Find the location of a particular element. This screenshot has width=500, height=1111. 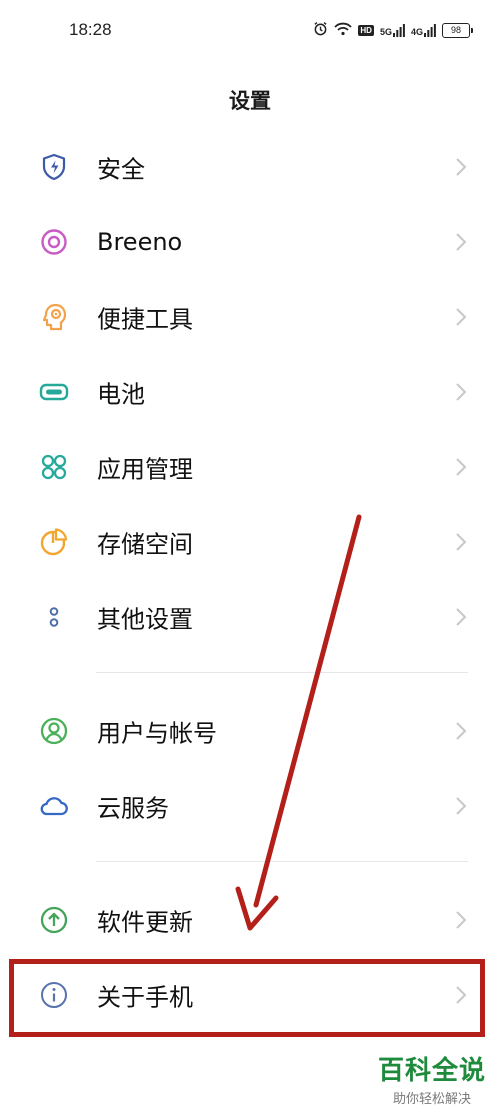

settings-item-label: 云服务 is located at coordinates (133, 808).